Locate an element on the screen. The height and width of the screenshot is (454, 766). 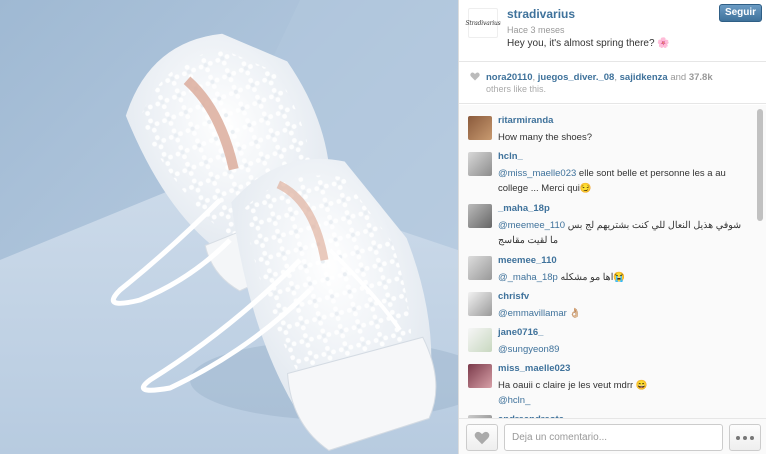
comments-scrollbar is located at coordinates (760, 261).